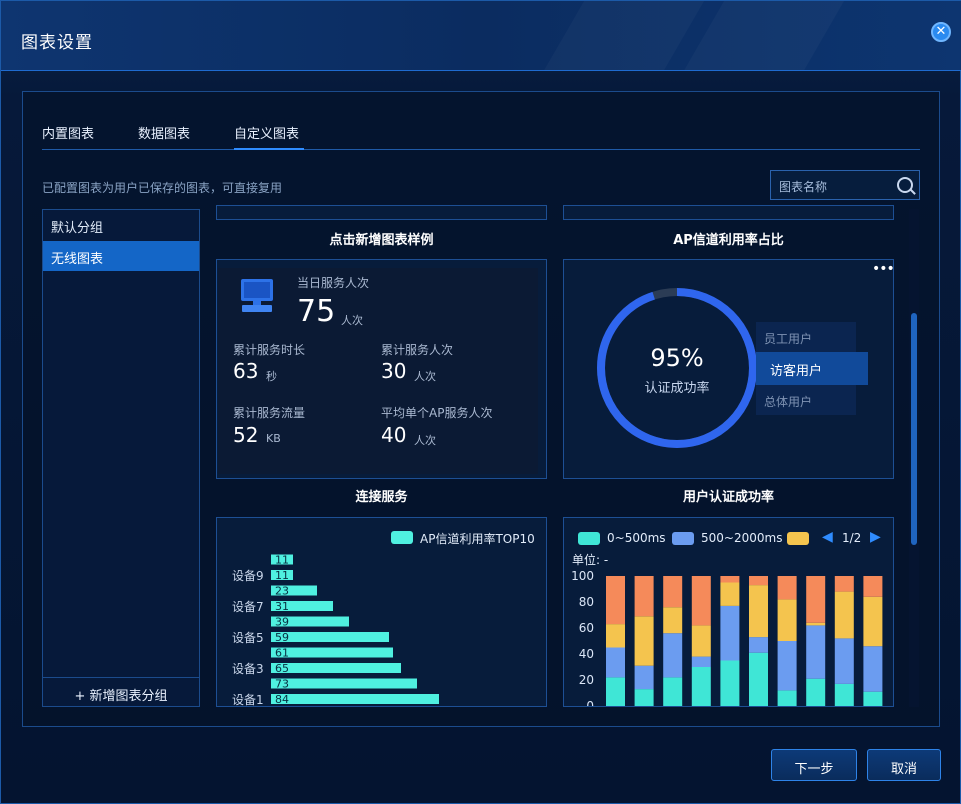 This screenshot has width=961, height=804. I want to click on stacked-bar-chart: 0 20 40 60 80 100, so click(727, 638).